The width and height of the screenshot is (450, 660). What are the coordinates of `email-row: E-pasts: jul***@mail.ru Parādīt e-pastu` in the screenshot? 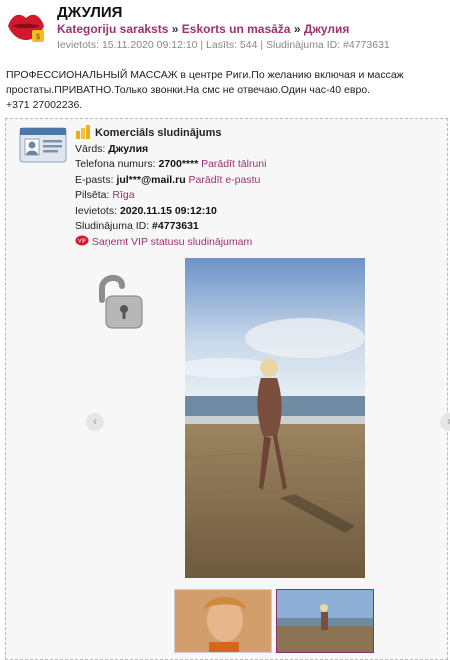 It's located at (170, 181).